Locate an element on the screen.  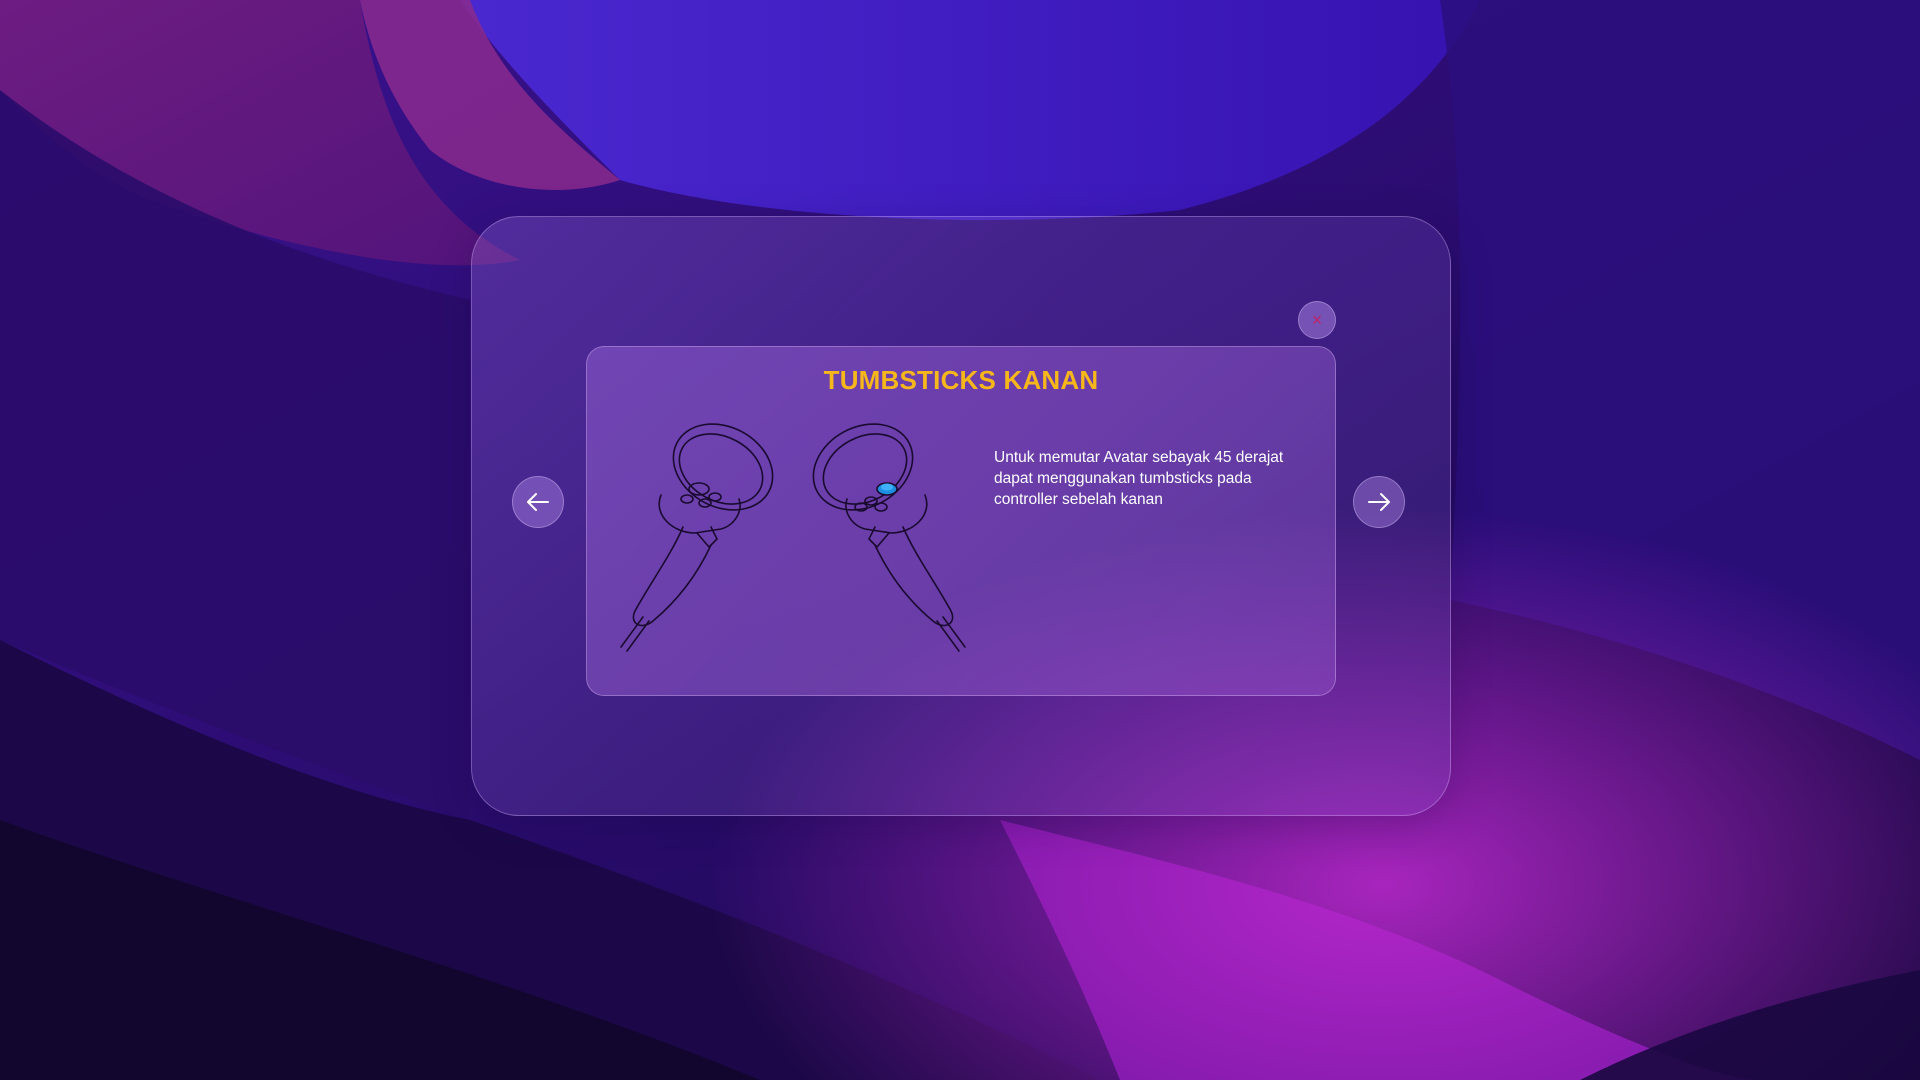
previous-button is located at coordinates (538, 502).